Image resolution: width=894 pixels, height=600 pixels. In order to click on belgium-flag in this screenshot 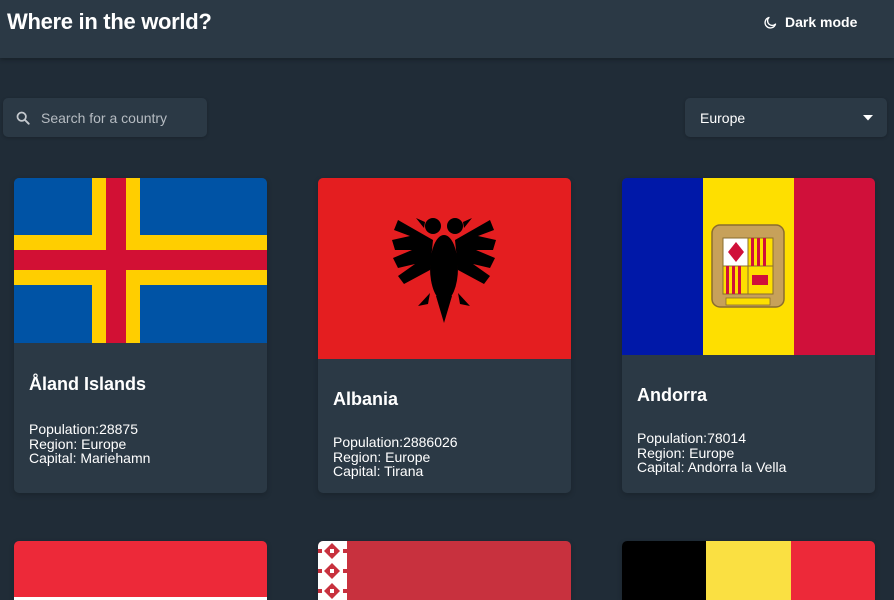, I will do `click(748, 570)`.